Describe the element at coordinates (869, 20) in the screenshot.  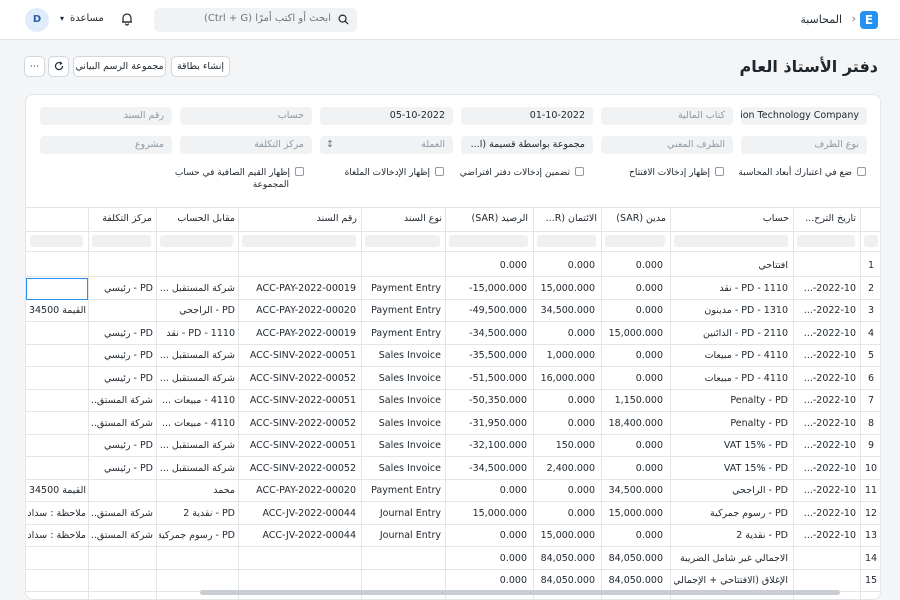
I see `app-logo: E` at that location.